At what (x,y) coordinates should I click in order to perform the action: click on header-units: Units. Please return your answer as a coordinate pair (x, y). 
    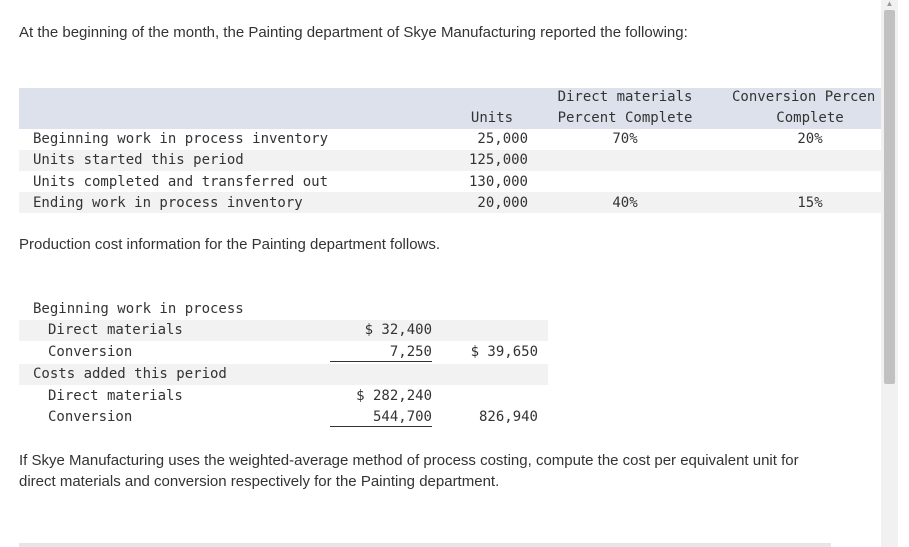
    Looking at the image, I should click on (492, 118).